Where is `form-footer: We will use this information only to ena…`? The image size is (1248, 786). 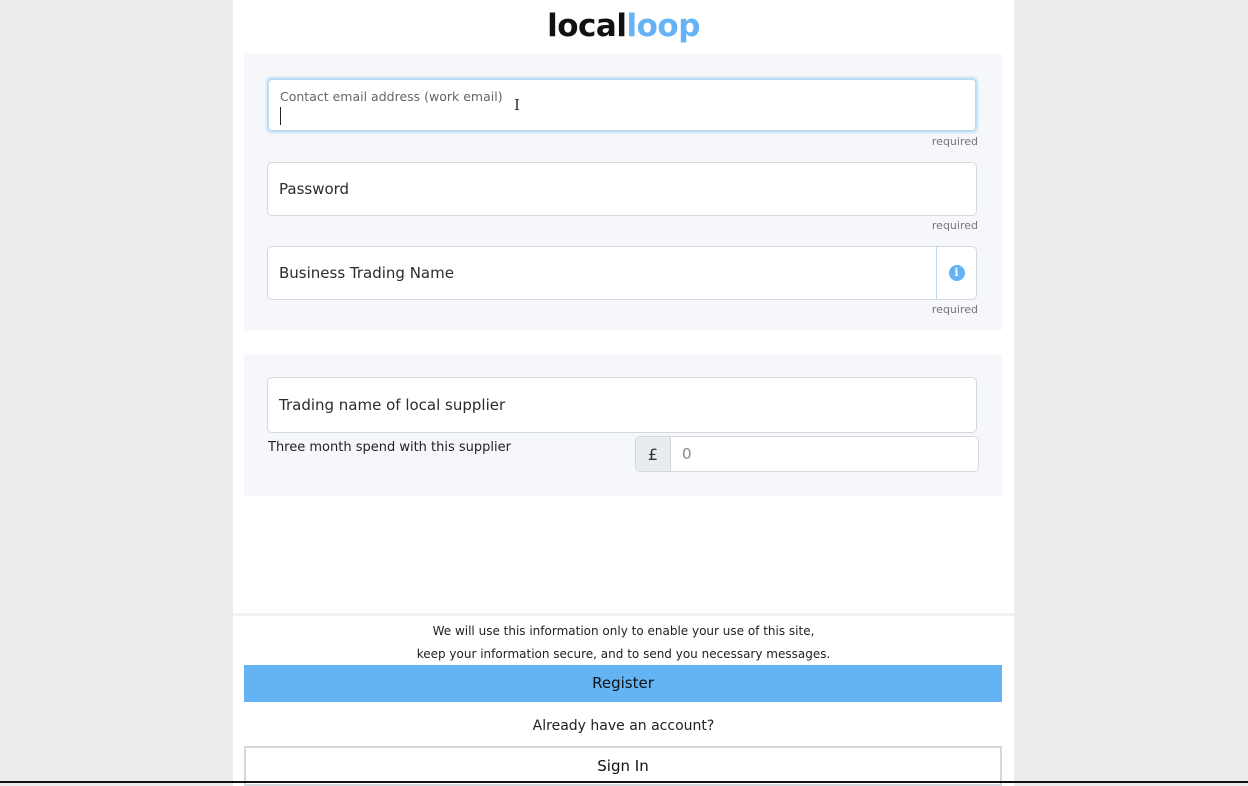
form-footer: We will use this information only to ena… is located at coordinates (623, 699).